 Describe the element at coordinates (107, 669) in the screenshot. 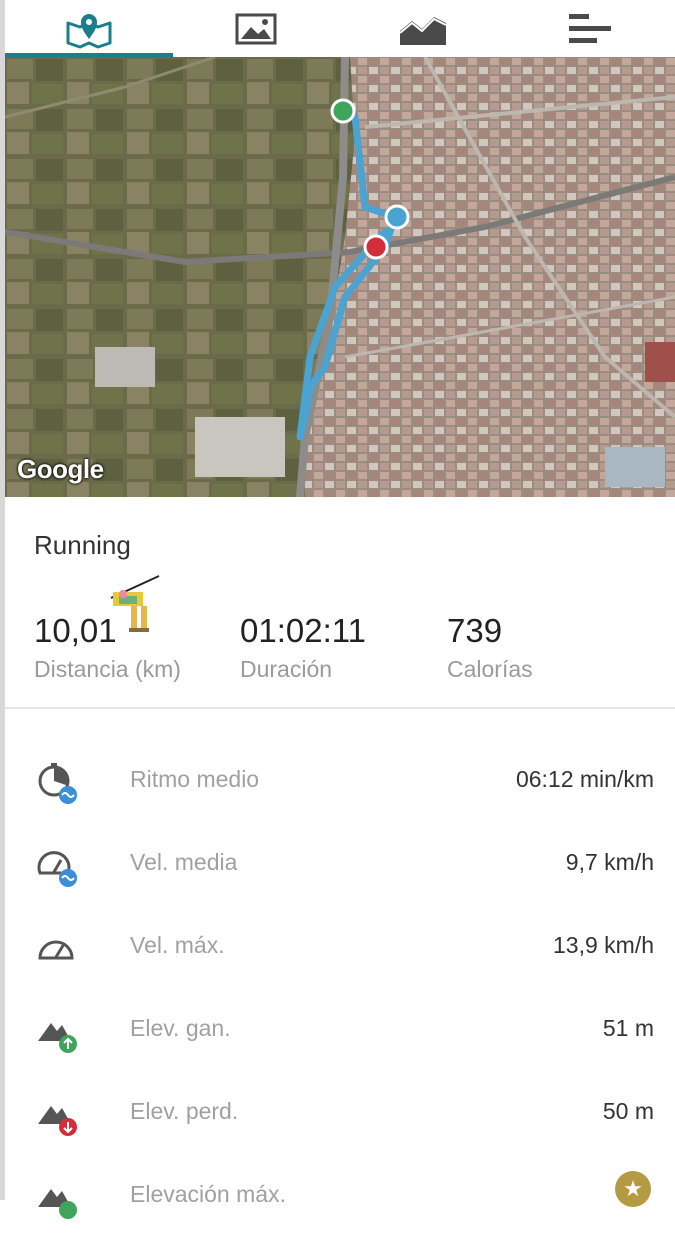

I see `distance-label: Distancia (km)` at that location.